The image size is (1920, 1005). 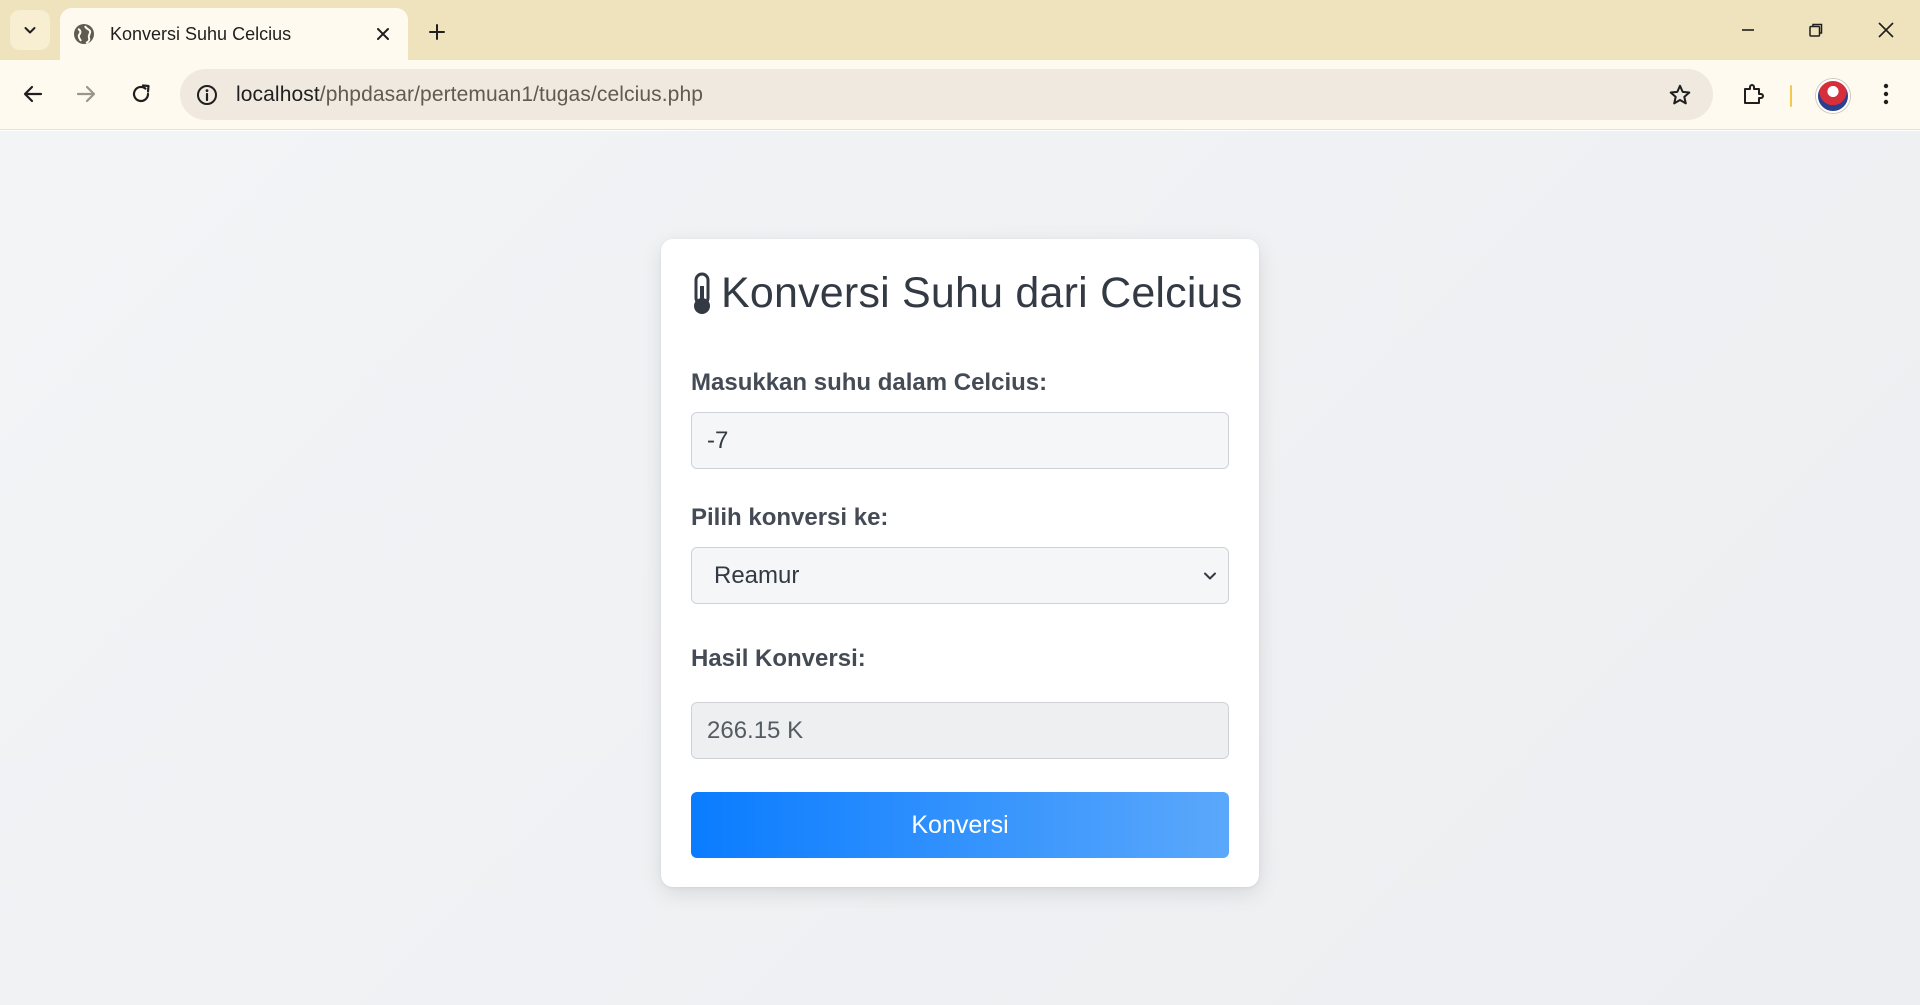 I want to click on page-title-text: Konversi Suhu dari Celcius, so click(x=982, y=293).